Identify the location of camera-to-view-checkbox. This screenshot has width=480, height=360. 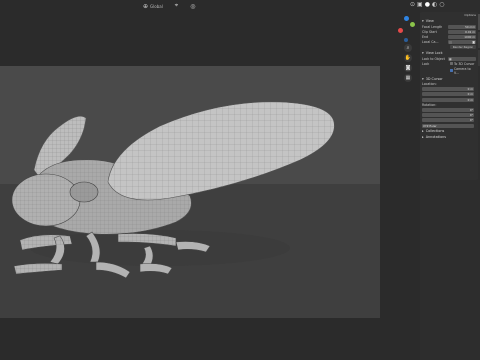
(451, 71).